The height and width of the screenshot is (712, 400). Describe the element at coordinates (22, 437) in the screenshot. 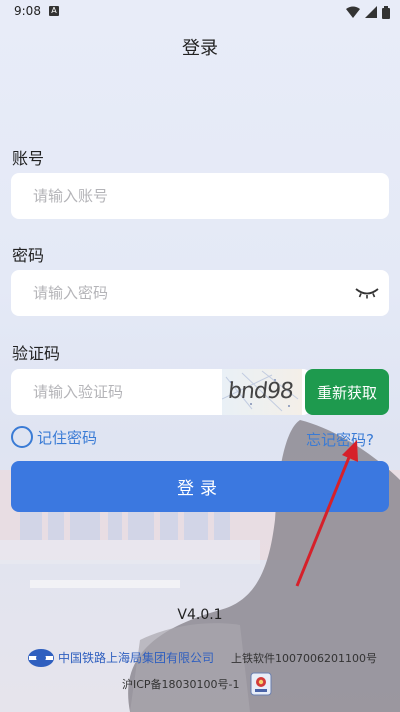

I see `radio-unchecked-icon` at that location.